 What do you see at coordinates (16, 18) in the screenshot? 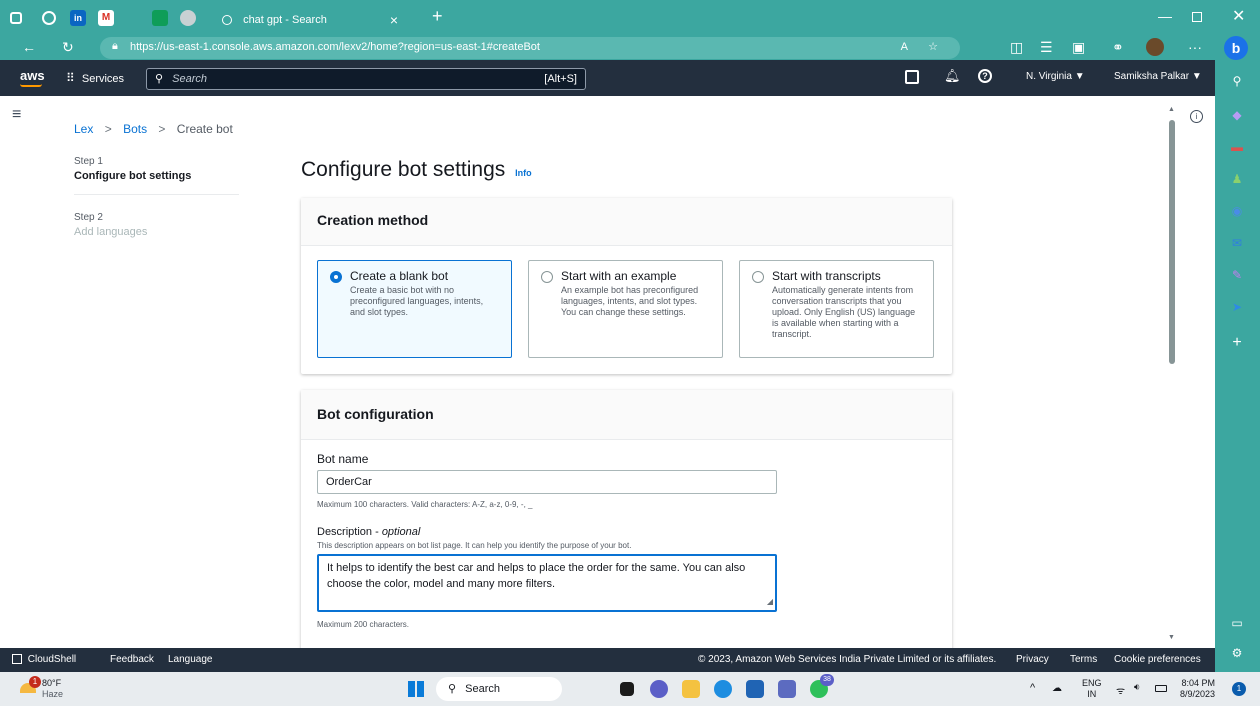
I see `tab-actions-icon` at bounding box center [16, 18].